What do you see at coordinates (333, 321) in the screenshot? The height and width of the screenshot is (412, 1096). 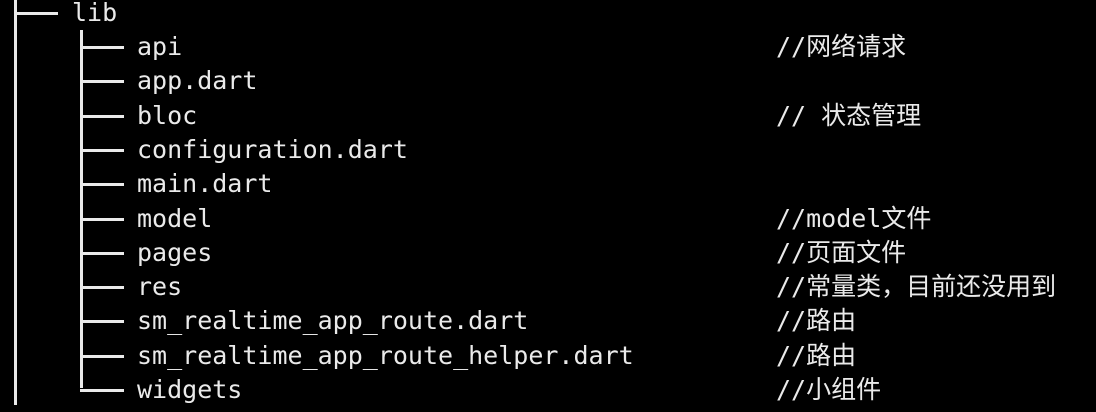 I see `tree-item-name: sm_realtime_app_route.dart` at bounding box center [333, 321].